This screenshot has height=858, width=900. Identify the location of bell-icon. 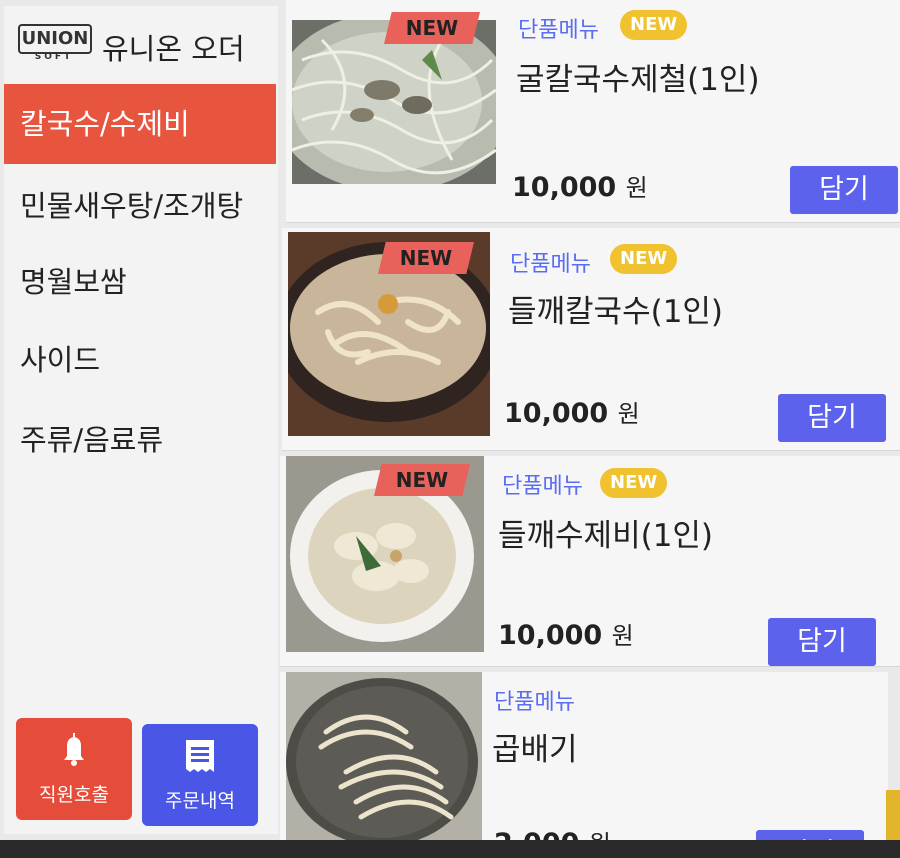
(74, 750).